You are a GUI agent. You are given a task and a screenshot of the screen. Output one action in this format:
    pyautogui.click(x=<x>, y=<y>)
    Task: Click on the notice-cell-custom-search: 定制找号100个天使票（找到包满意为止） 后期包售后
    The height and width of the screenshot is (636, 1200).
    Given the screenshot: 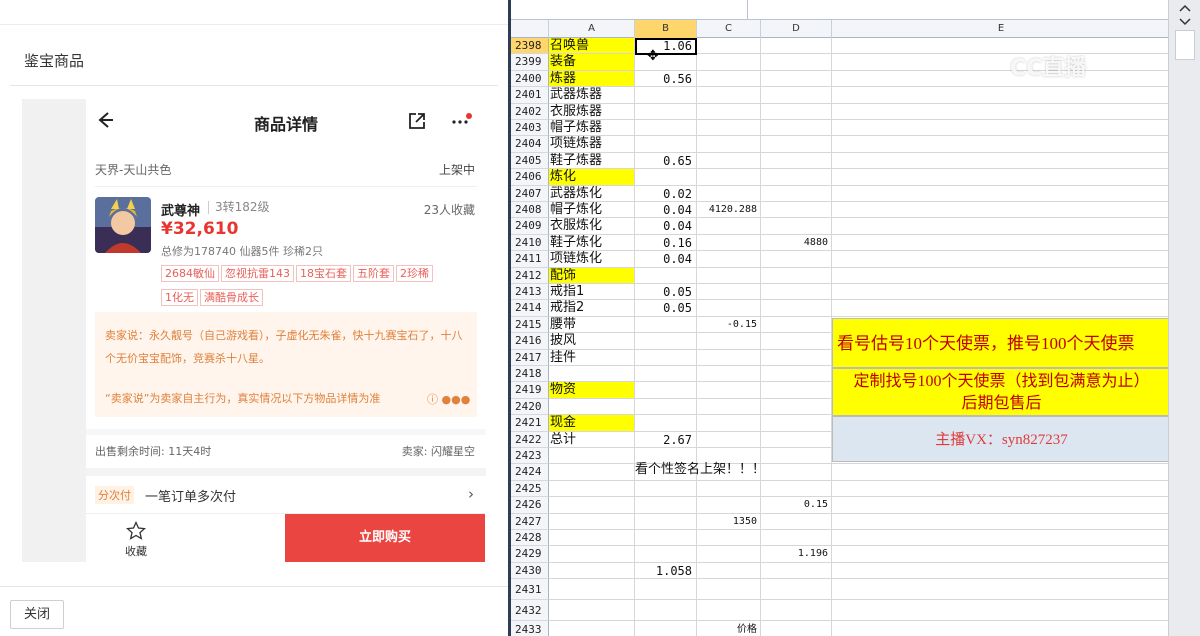 What is the action you would take?
    pyautogui.click(x=1001, y=392)
    